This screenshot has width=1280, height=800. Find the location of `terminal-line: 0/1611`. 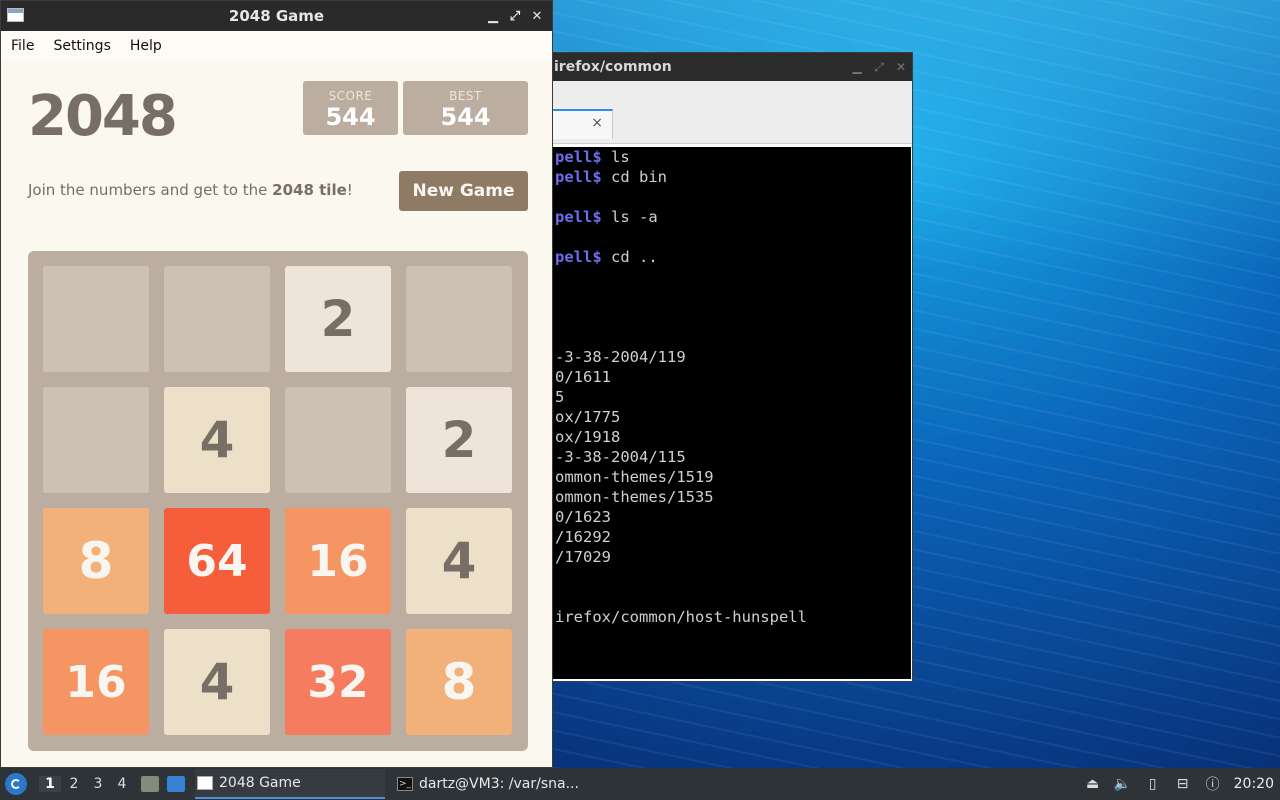

terminal-line: 0/1611 is located at coordinates (728, 377).